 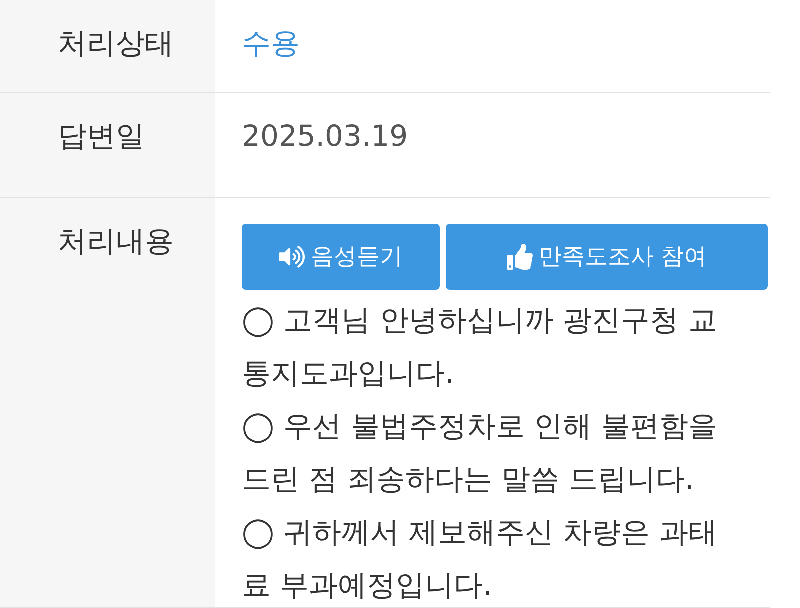 I want to click on field-label: 처리내용, so click(x=116, y=241).